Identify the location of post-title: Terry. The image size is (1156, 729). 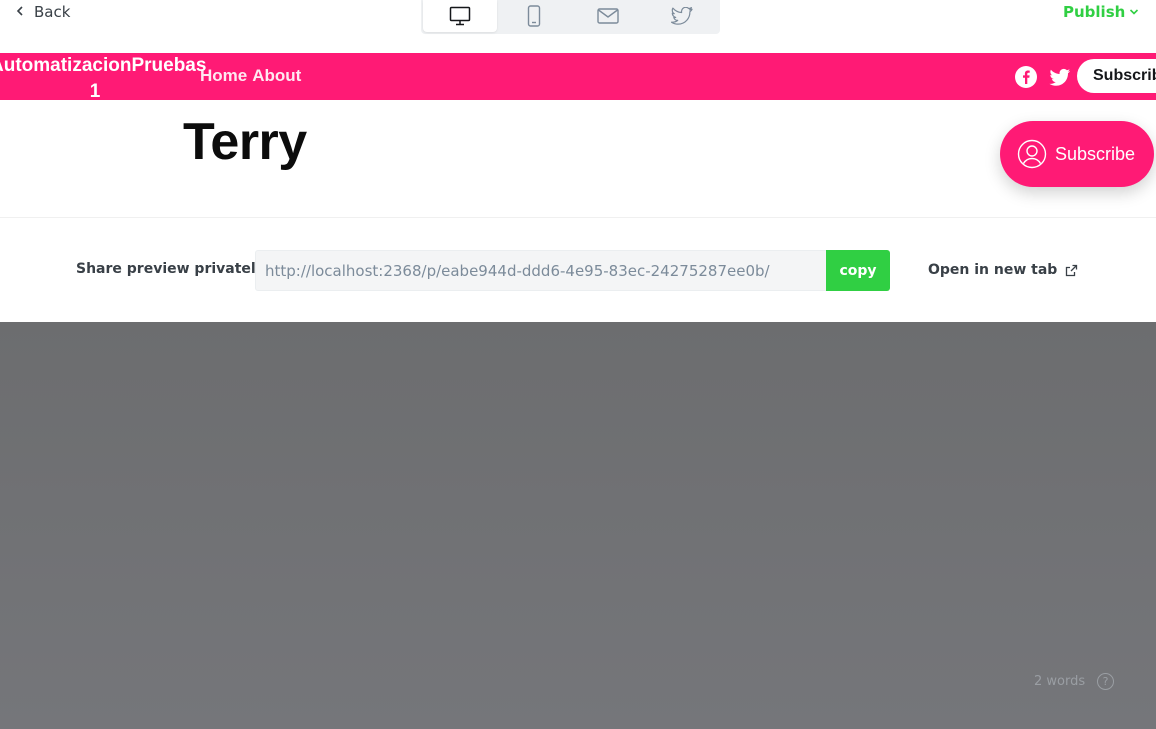
(245, 142).